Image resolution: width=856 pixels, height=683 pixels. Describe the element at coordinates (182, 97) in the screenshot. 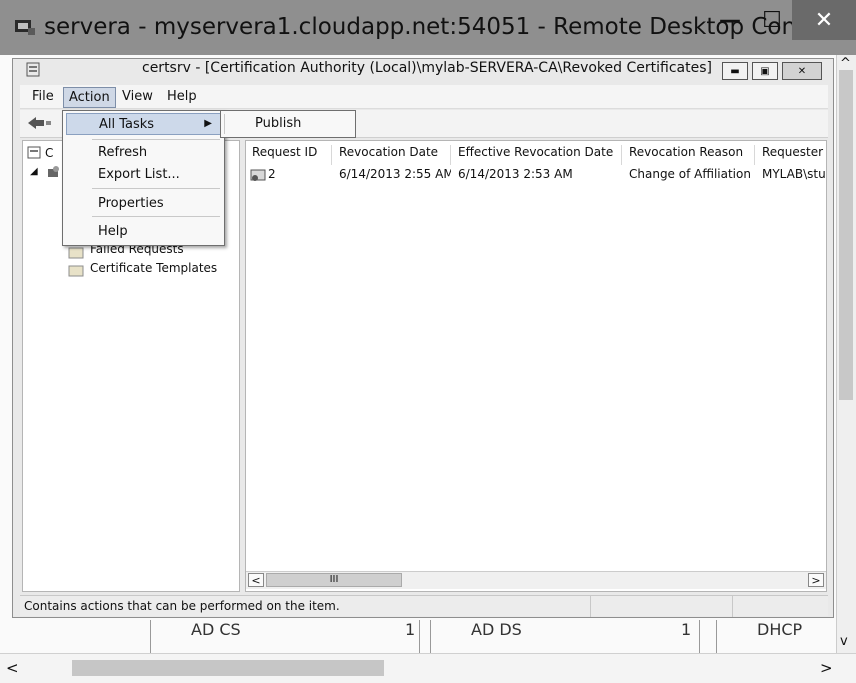

I see `menu-help: Help` at that location.